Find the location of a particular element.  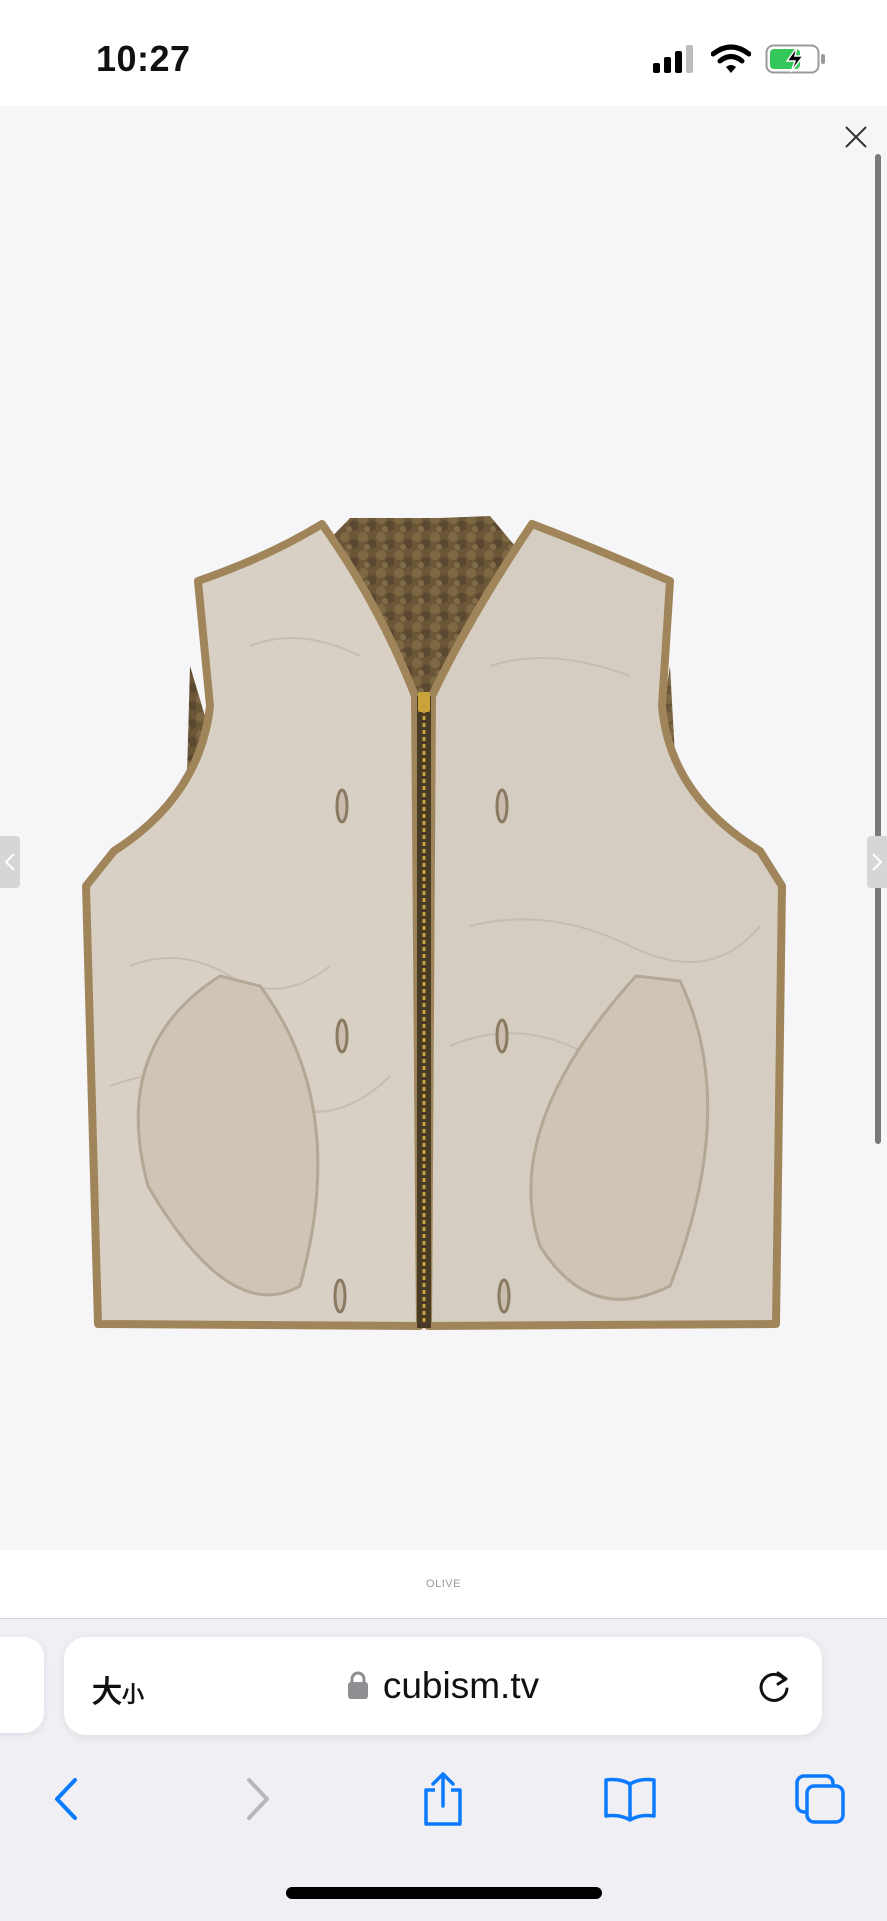

status-time: 10:27 is located at coordinates (143, 58).